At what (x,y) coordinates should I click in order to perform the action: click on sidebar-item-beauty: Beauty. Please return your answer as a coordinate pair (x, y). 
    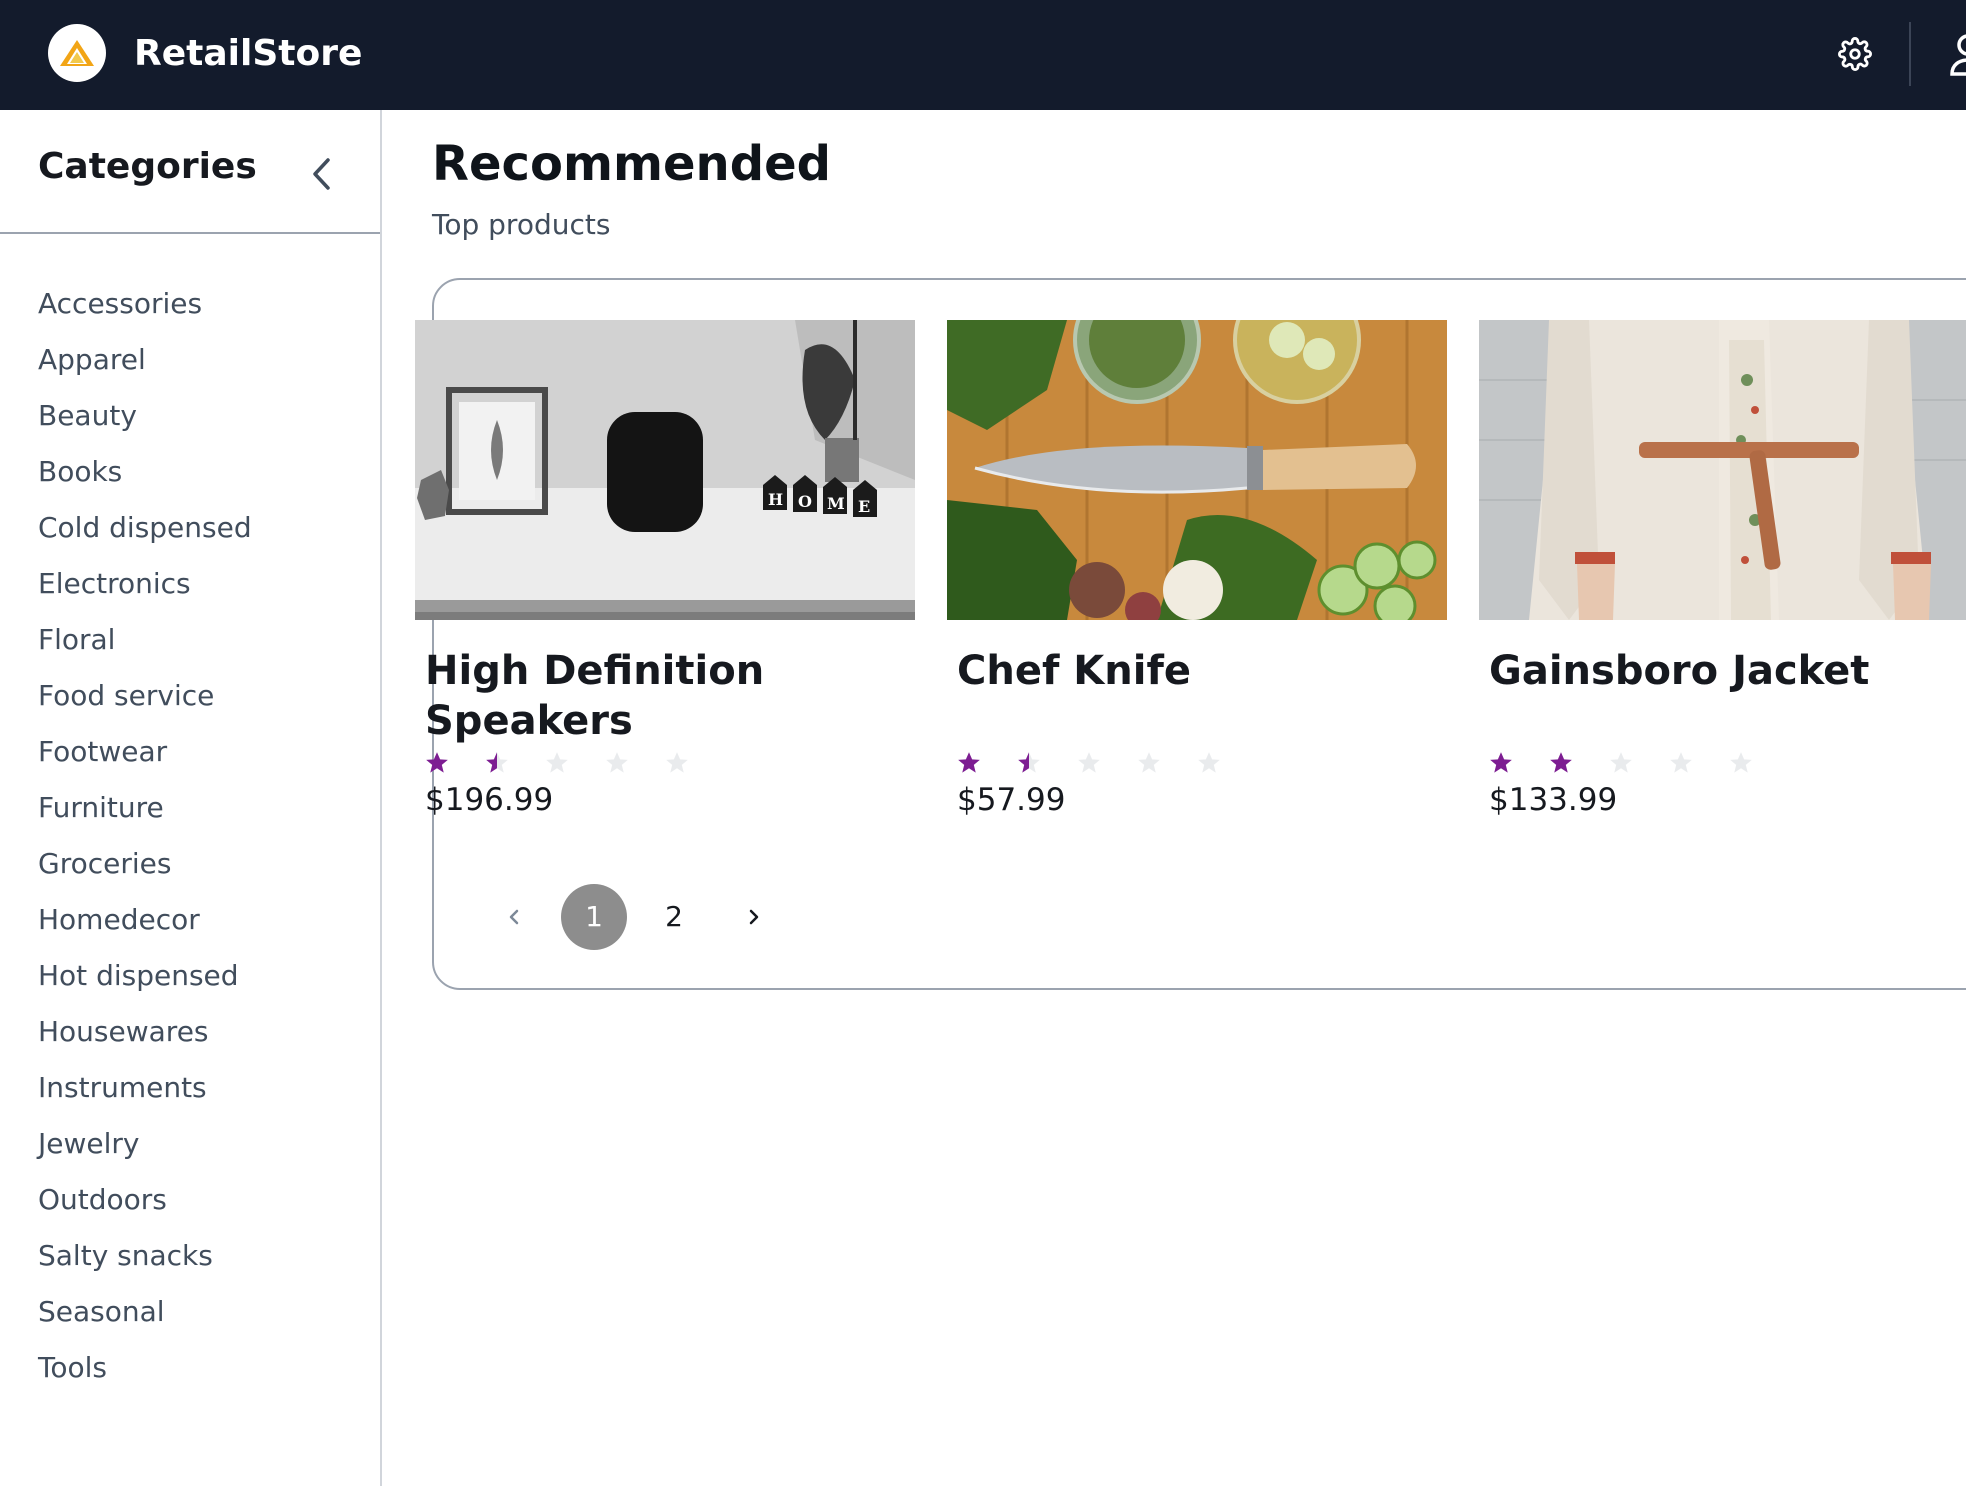
    Looking at the image, I should click on (145, 416).